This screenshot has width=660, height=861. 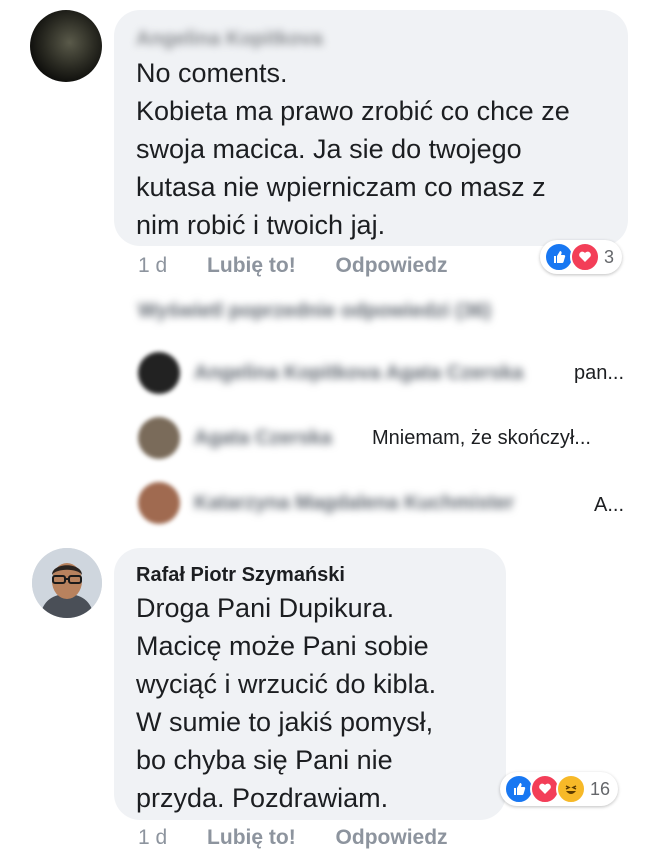 I want to click on reply-row: Katarzyna Magdalena Kuchmister, so click(x=326, y=503).